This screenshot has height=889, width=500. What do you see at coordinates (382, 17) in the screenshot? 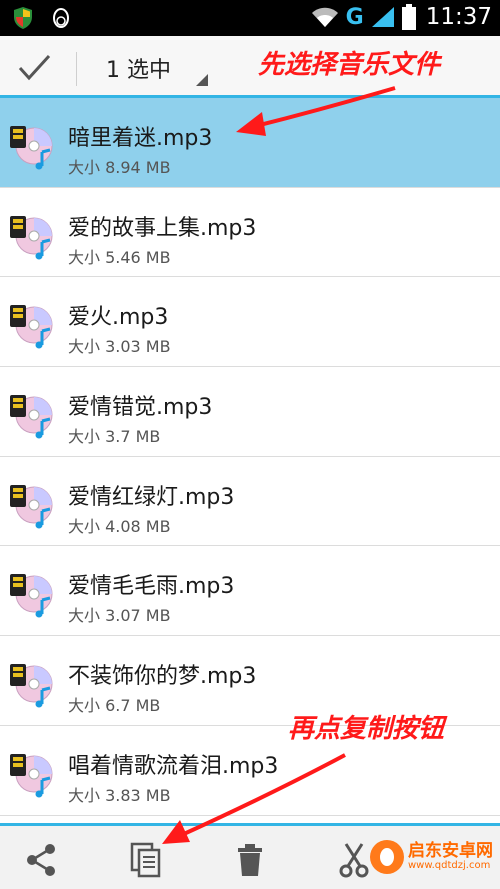
I see `signal-icon` at bounding box center [382, 17].